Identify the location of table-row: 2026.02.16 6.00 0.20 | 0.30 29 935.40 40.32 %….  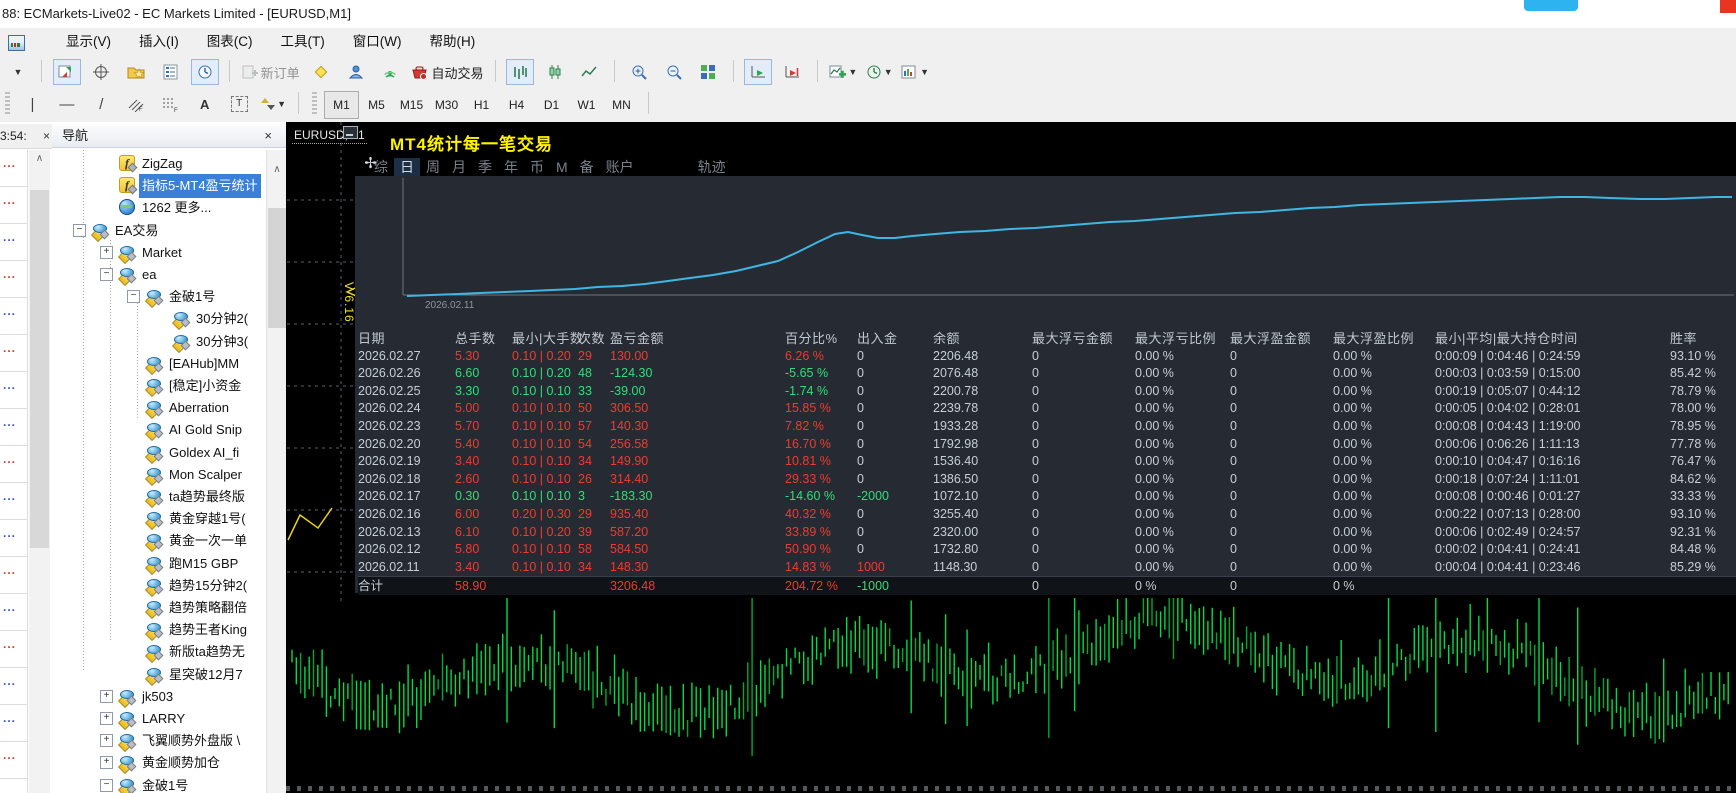
(1047, 515).